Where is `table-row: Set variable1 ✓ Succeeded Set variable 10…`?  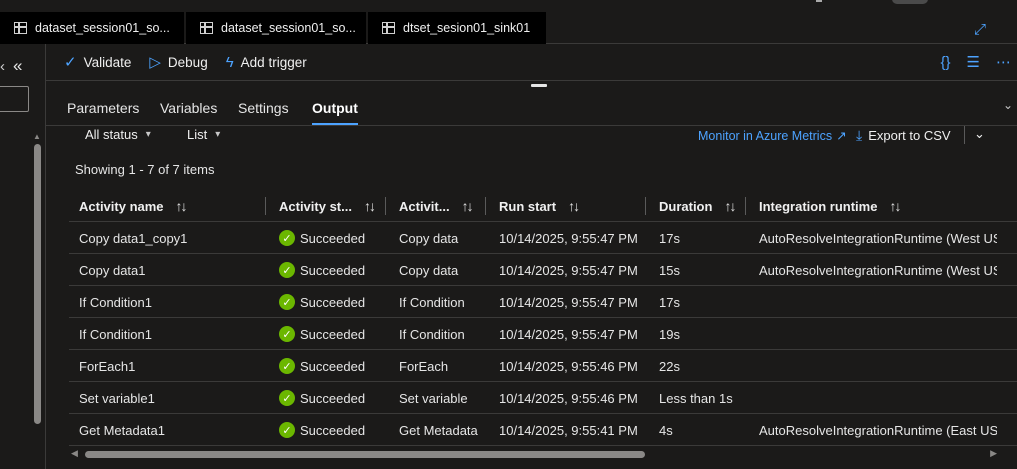
table-row: Set variable1 ✓ Succeeded Set variable 10… is located at coordinates (543, 398).